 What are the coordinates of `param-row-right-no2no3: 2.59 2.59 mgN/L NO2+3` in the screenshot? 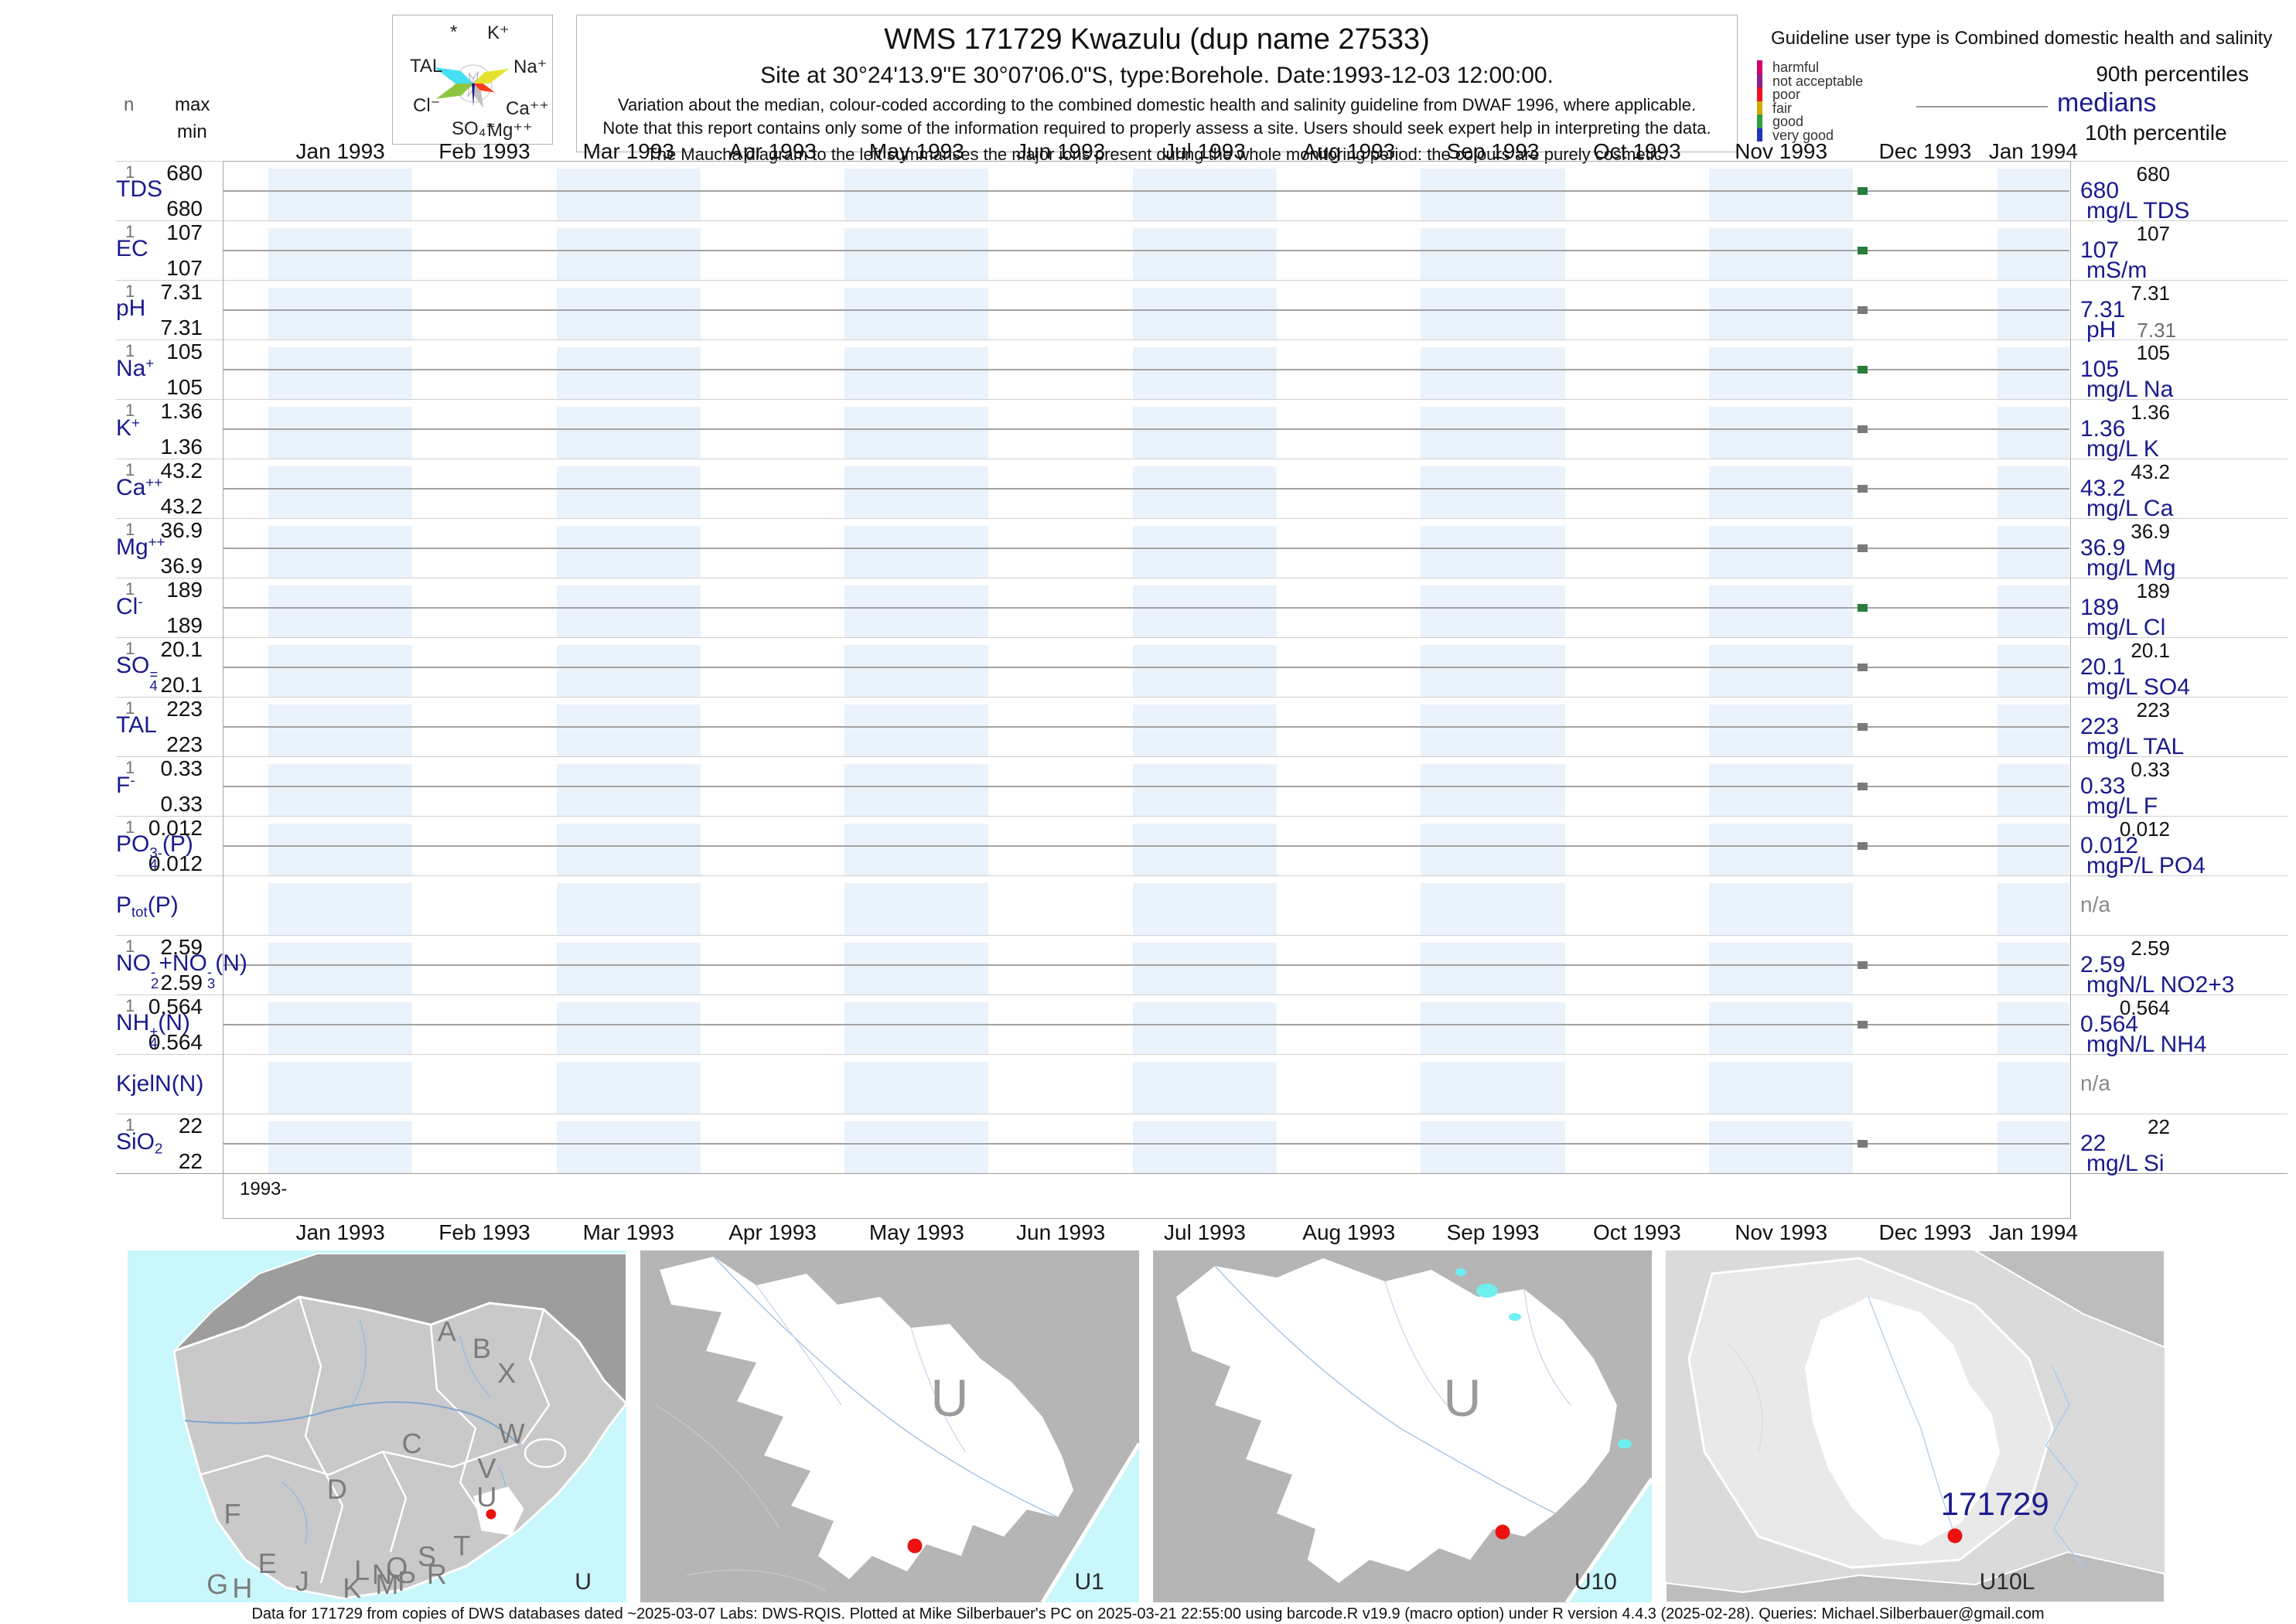 It's located at (2182, 966).